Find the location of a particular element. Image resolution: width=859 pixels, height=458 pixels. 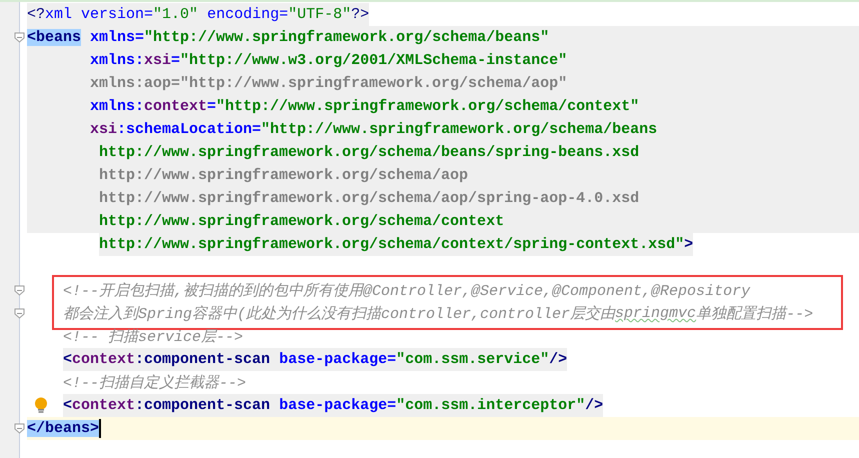

code-comment: <!--扫描自定义拦截器--> is located at coordinates (154, 383).